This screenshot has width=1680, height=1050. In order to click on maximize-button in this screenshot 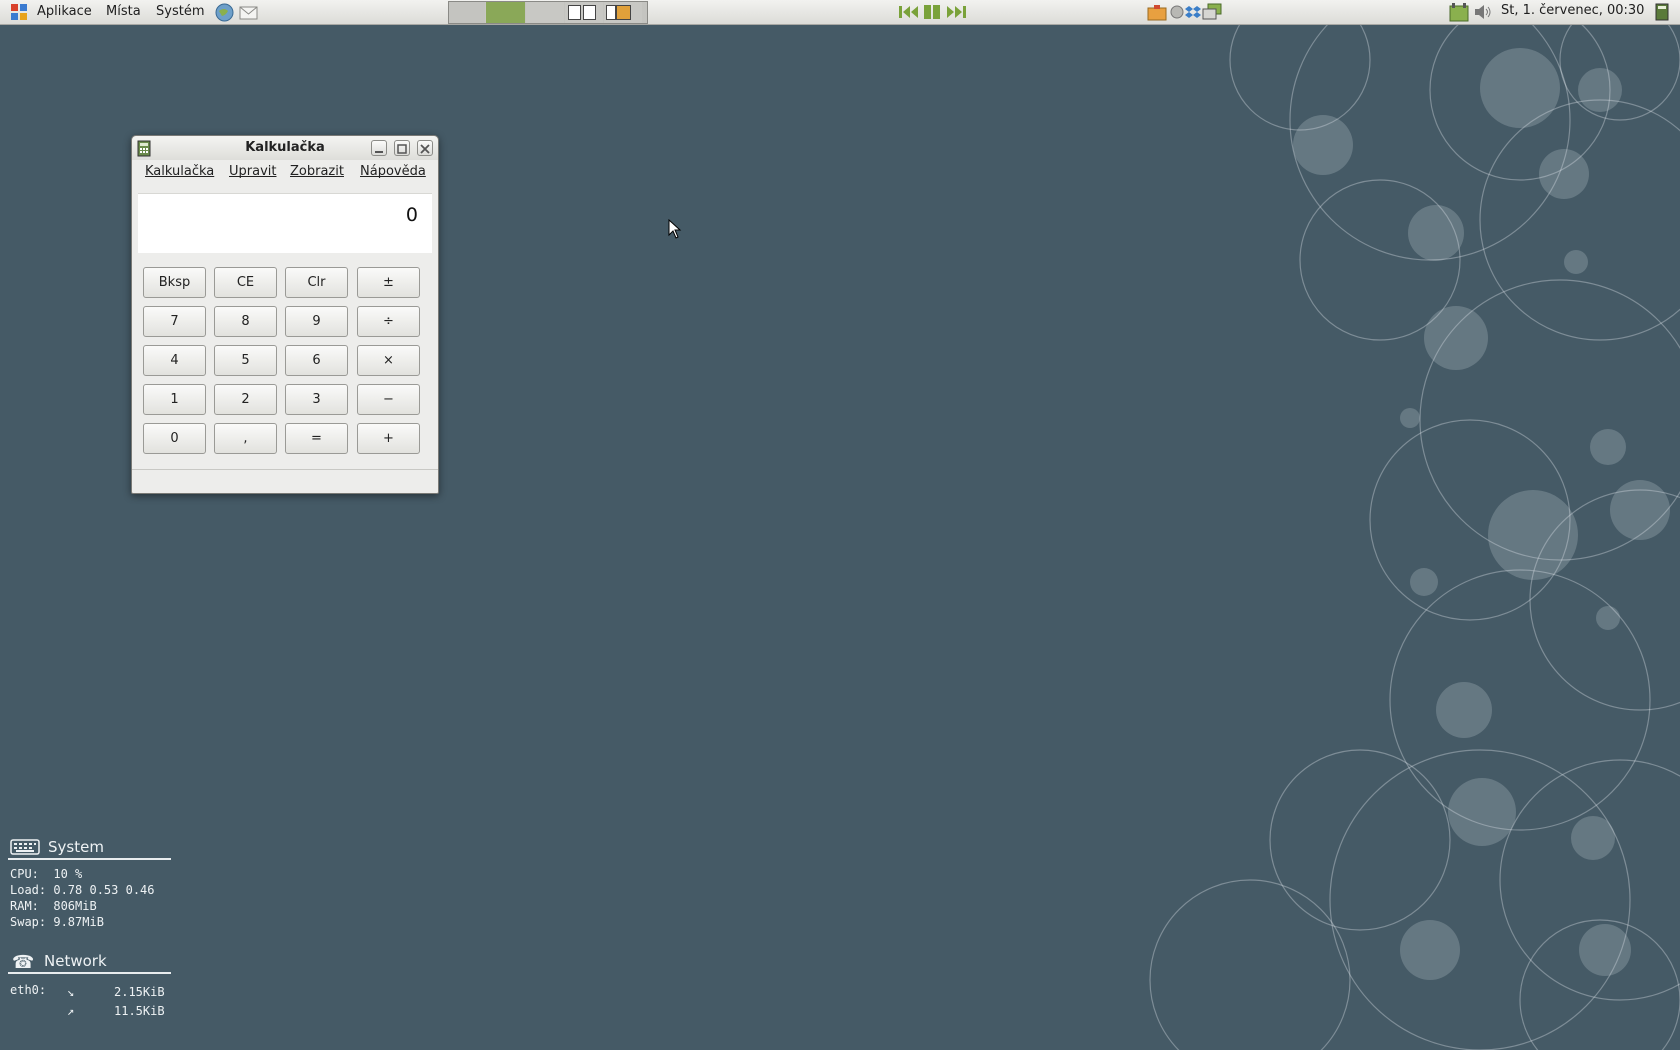, I will do `click(402, 148)`.